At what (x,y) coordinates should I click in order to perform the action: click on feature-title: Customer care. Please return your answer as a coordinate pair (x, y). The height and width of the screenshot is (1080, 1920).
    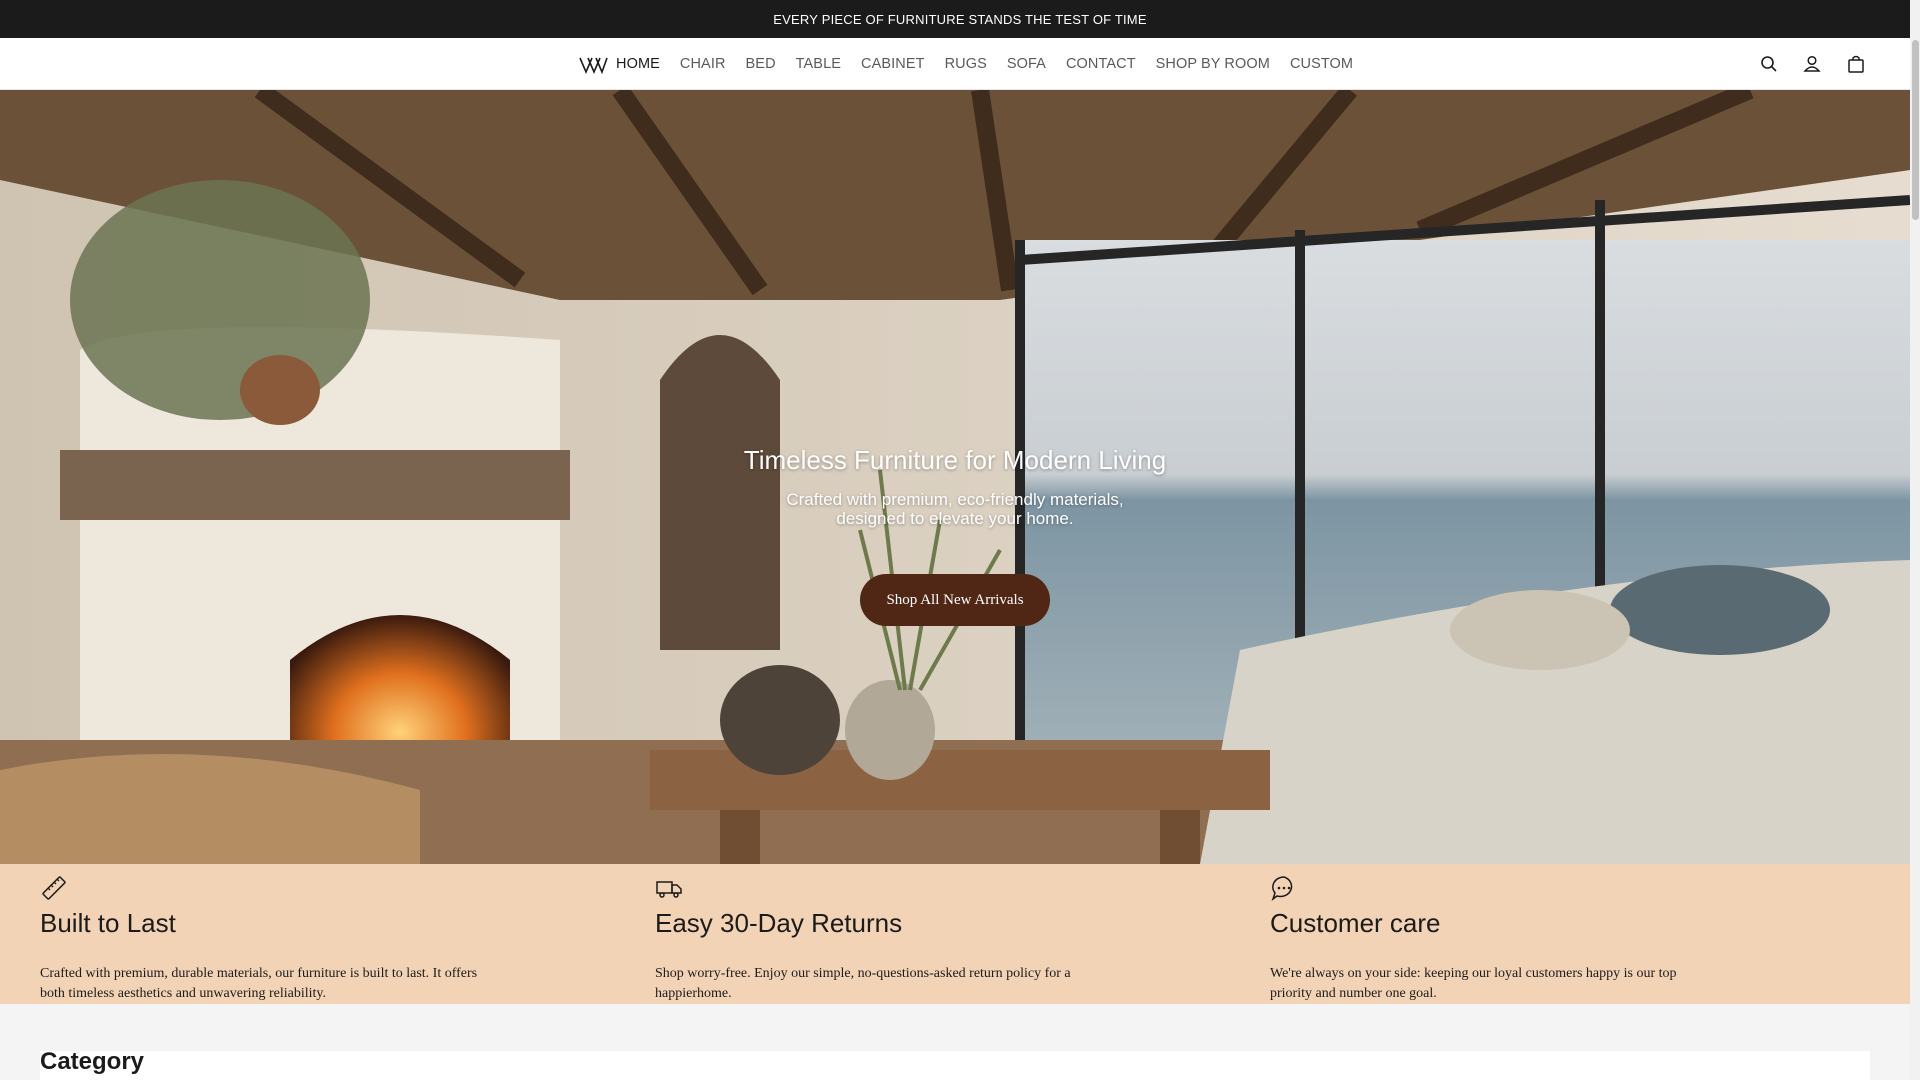
    Looking at the image, I should click on (1355, 923).